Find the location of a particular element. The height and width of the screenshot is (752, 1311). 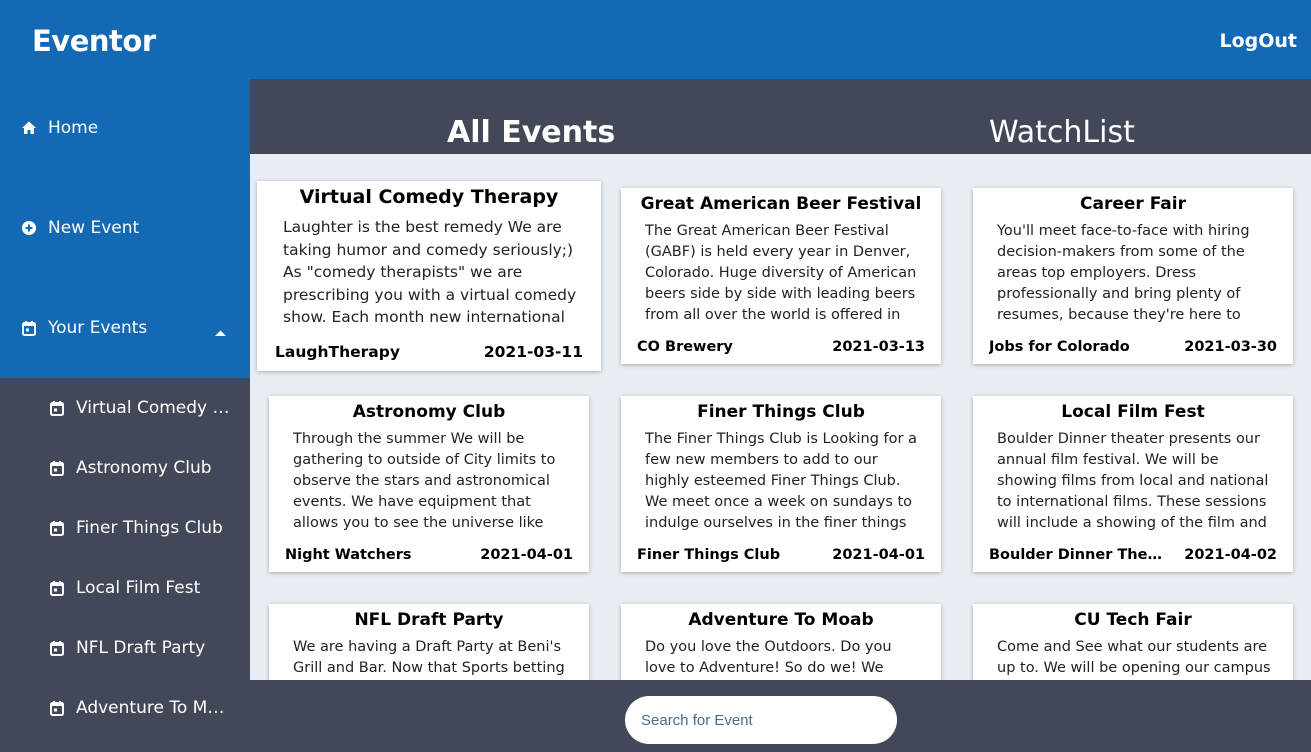

tab-bar: All Events WatchList is located at coordinates (780, 116).